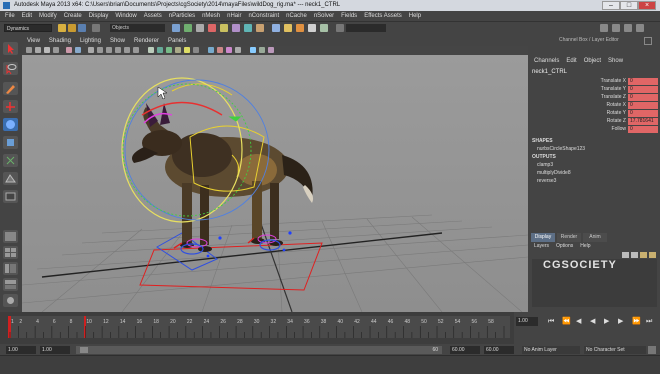  I want to click on menu-window: Window, so click(125, 16).